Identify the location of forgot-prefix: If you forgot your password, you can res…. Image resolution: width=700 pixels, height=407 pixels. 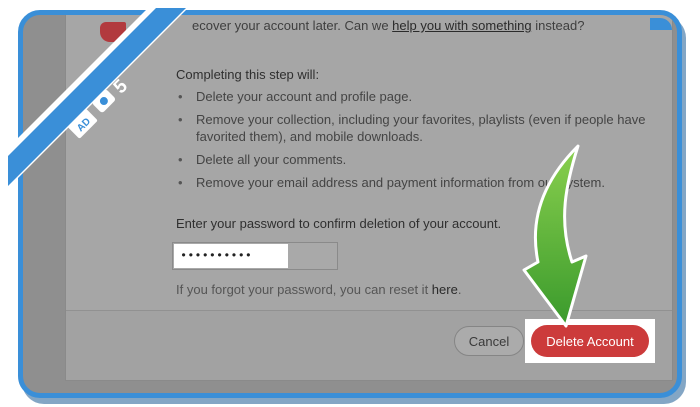
(304, 289).